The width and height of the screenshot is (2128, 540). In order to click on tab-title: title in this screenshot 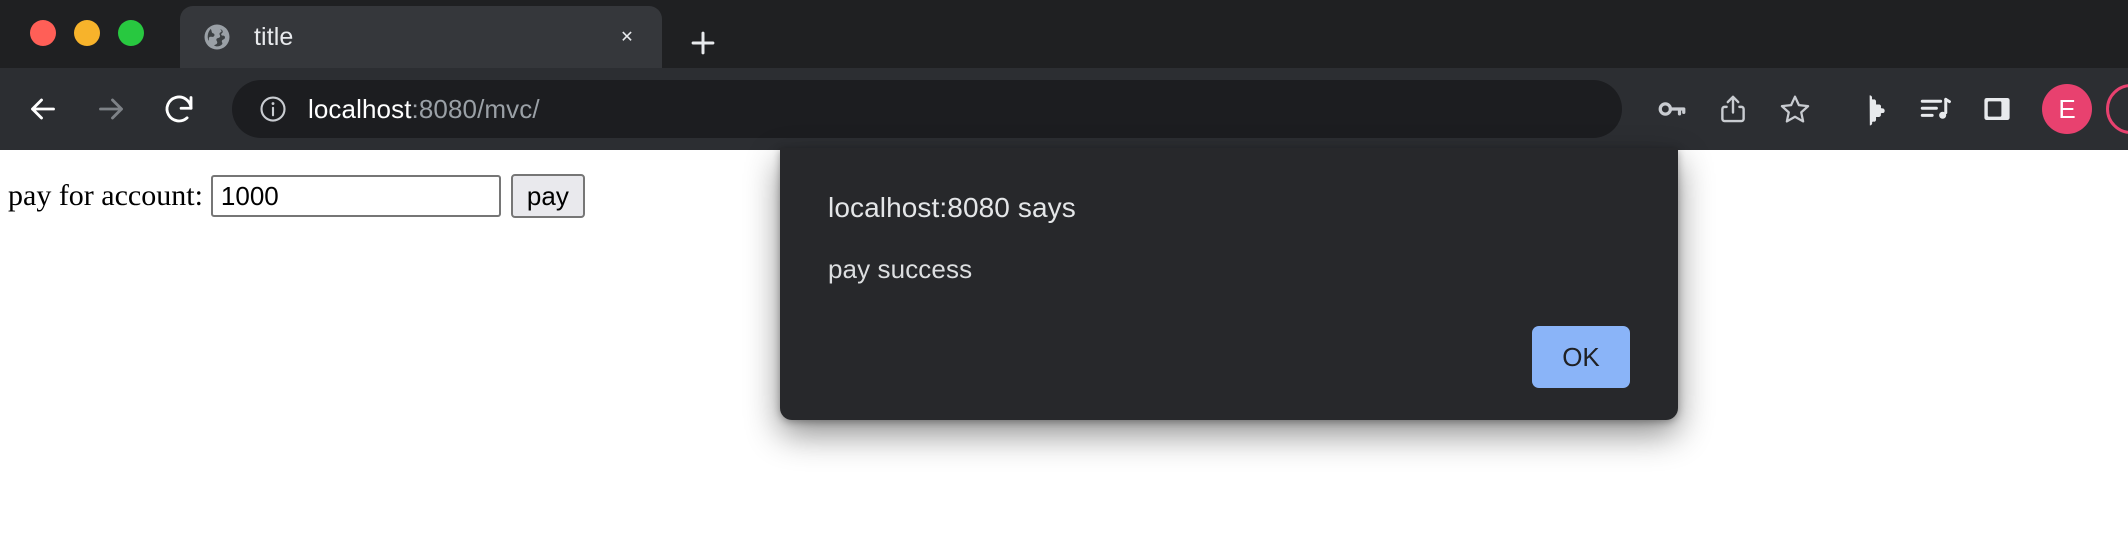, I will do `click(274, 36)`.